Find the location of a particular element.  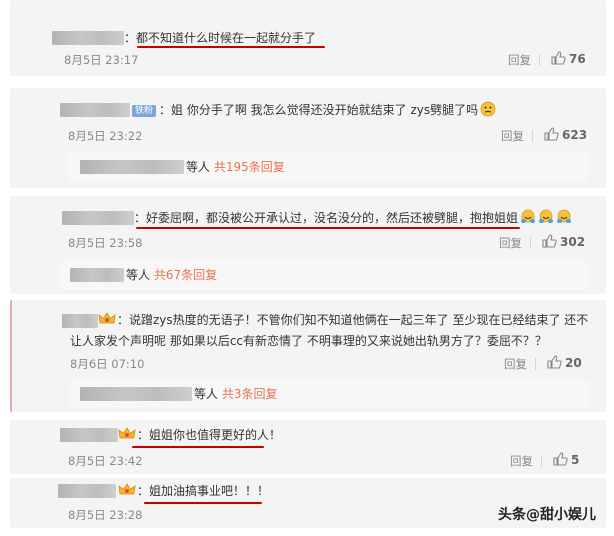

comment-author-badge-line: 铁粉 ：姐 你分手了啊 我怎么觉得还没开始就结束了 zys劈腿了吗 is located at coordinates (314, 110).